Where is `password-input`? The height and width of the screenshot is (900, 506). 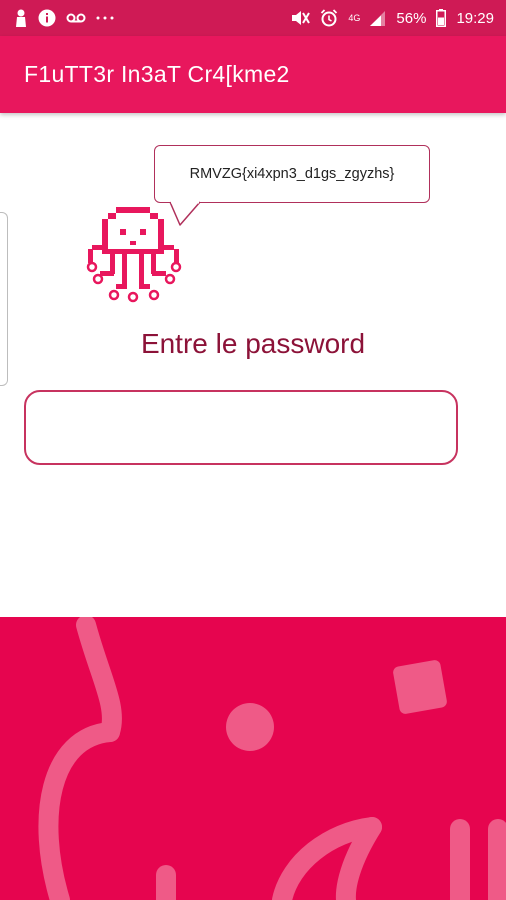
password-input is located at coordinates (241, 427).